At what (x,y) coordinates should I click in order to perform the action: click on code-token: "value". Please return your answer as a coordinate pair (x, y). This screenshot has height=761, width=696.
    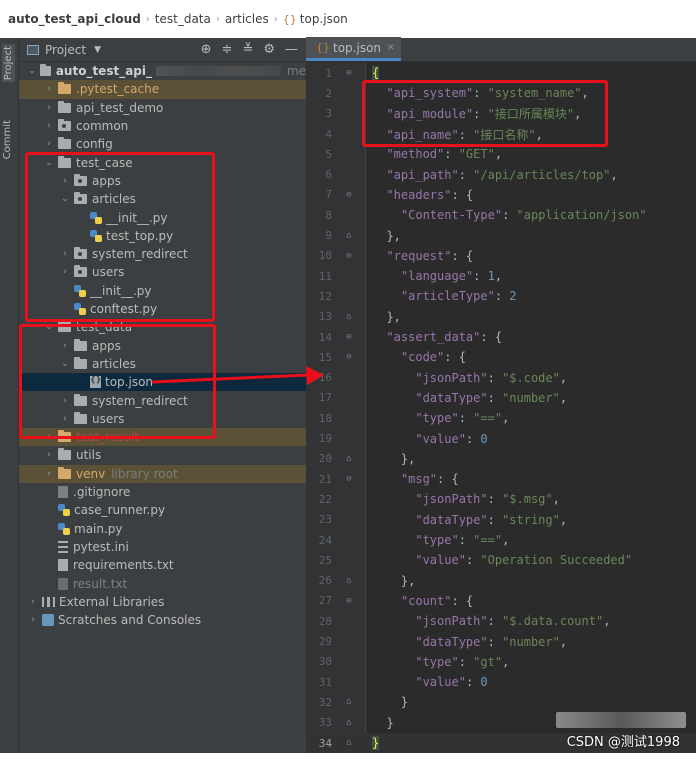
    Looking at the image, I should click on (440, 560).